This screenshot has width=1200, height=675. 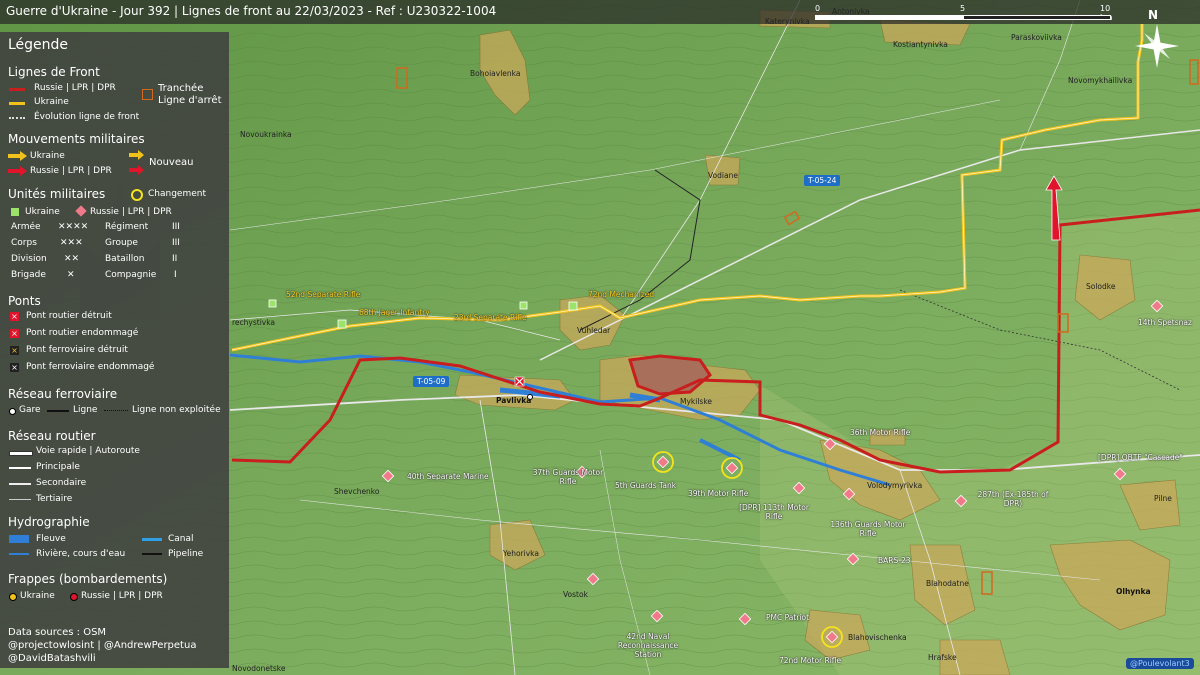 I want to click on town-katerynivka: Katerynivka, so click(x=787, y=21).